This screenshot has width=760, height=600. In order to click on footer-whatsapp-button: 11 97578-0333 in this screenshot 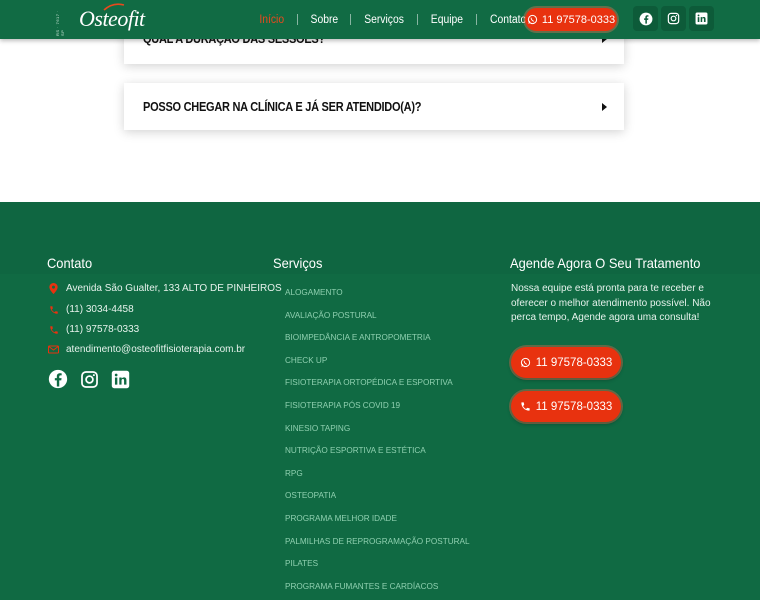, I will do `click(566, 362)`.